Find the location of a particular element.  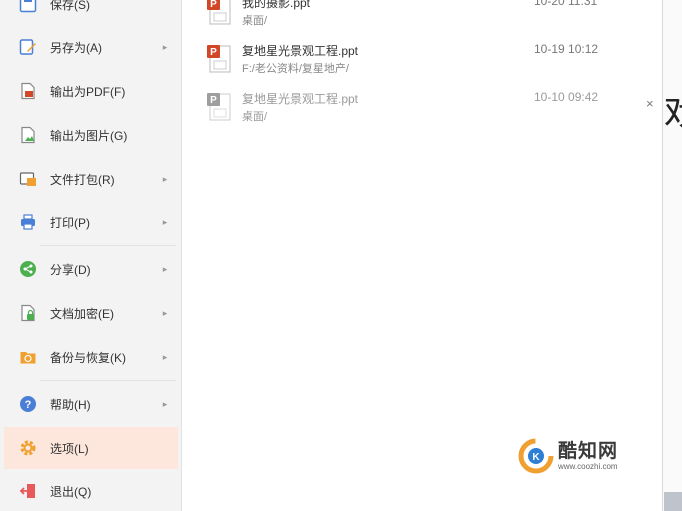

menu-item-label: 分享(D) is located at coordinates (70, 269).